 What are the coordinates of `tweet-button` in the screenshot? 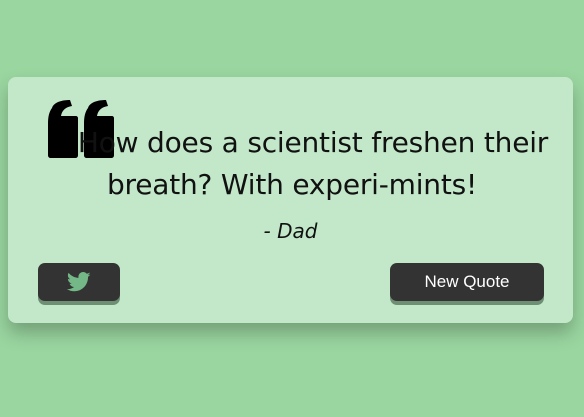 It's located at (79, 282).